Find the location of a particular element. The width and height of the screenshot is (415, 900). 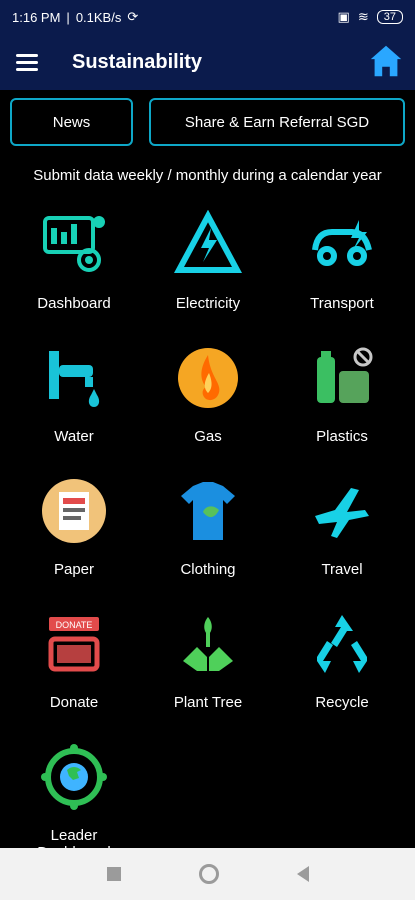

tile-paper: Paper is located at coordinates (74, 536).